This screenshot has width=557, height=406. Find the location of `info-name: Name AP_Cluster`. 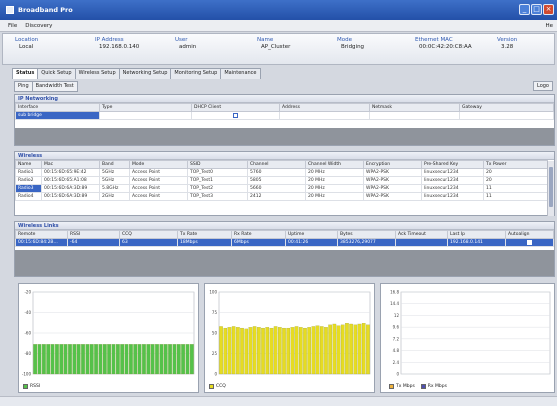

info-name: Name AP_Cluster is located at coordinates (273, 43).